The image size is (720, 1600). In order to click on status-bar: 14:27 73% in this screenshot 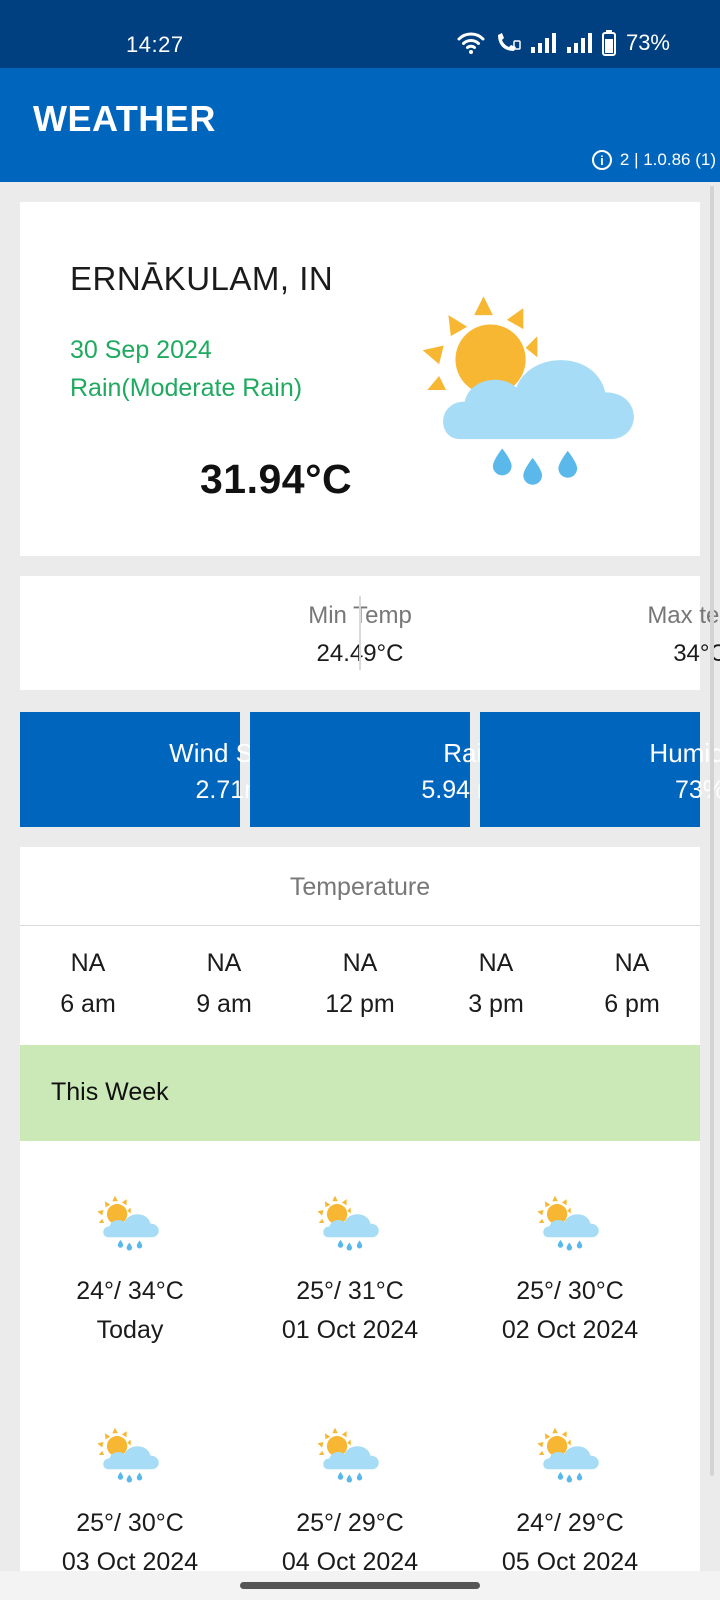, I will do `click(360, 34)`.